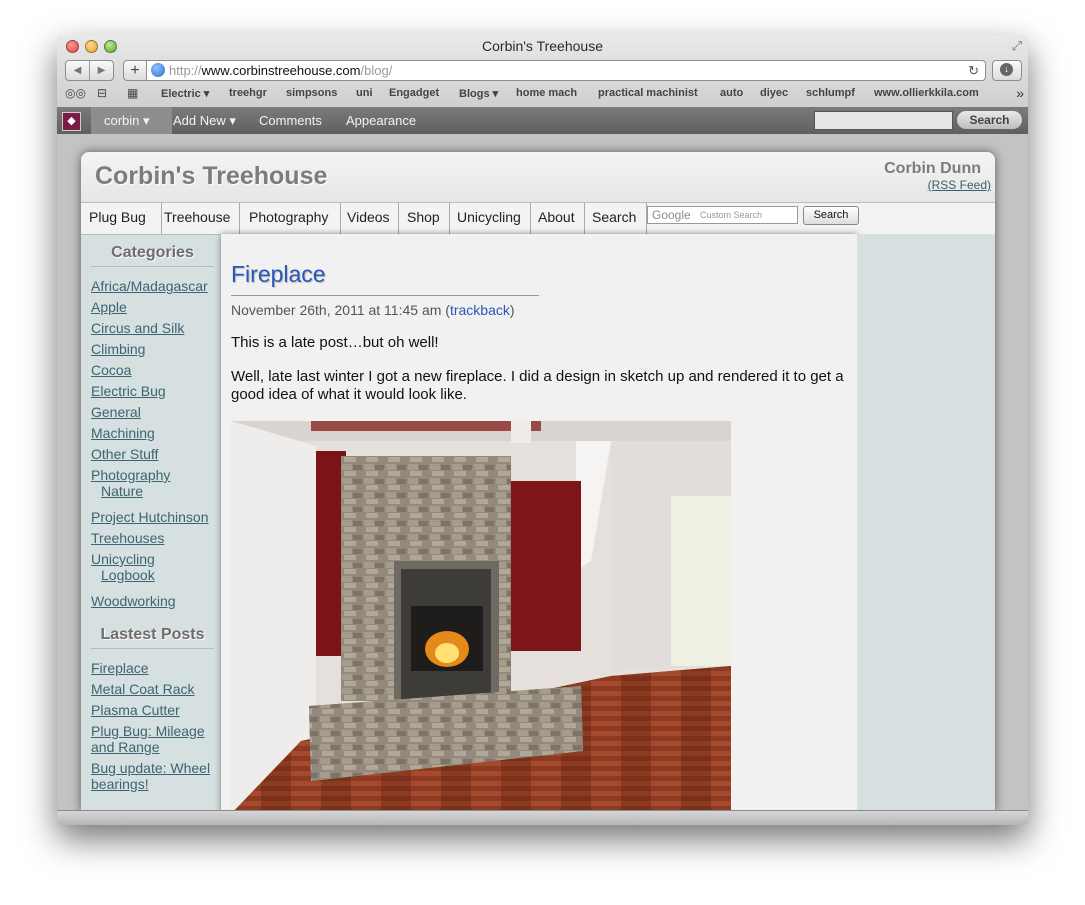 The width and height of the screenshot is (1085, 905). I want to click on back-button: ◀, so click(78, 70).